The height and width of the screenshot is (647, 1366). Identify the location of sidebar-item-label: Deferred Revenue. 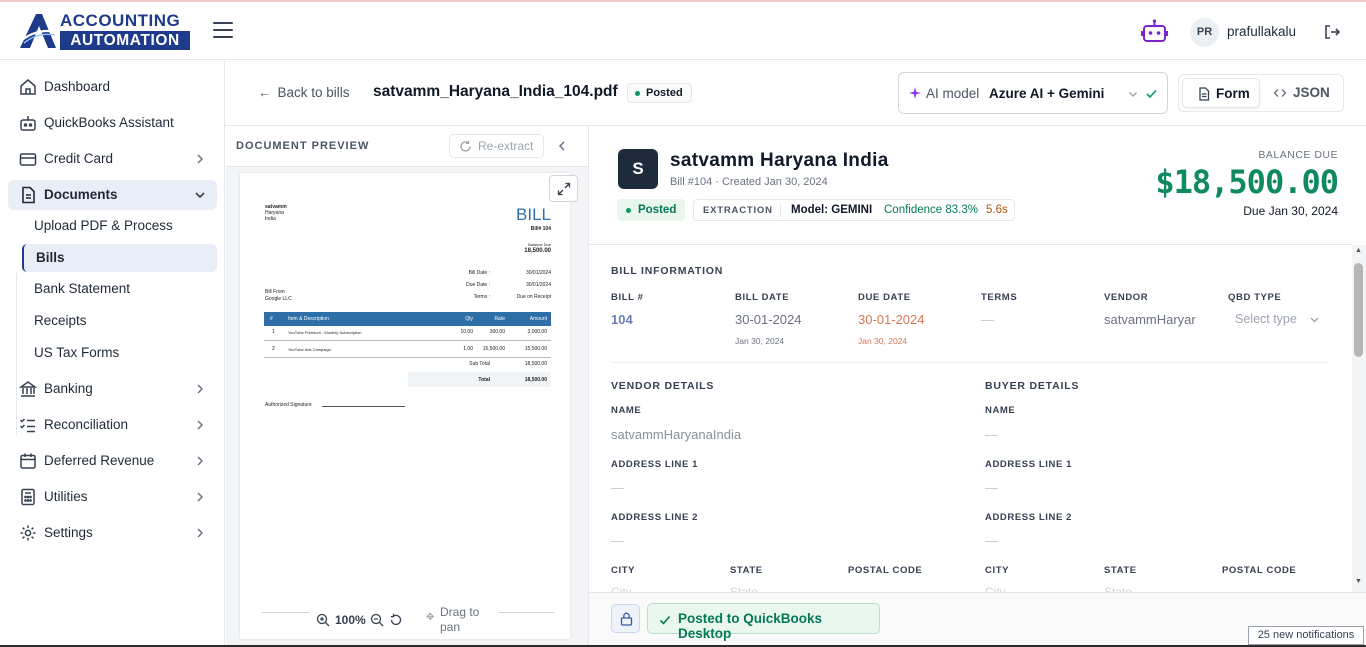
(99, 460).